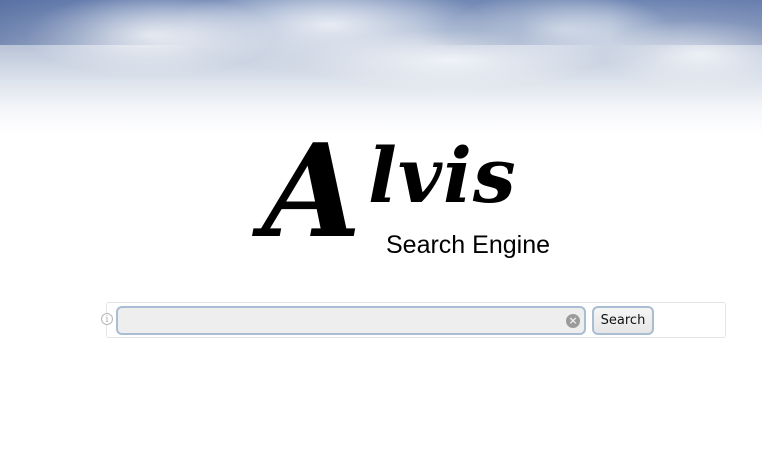 The height and width of the screenshot is (471, 762). Describe the element at coordinates (312, 192) in the screenshot. I see `logo-letter-a: A` at that location.